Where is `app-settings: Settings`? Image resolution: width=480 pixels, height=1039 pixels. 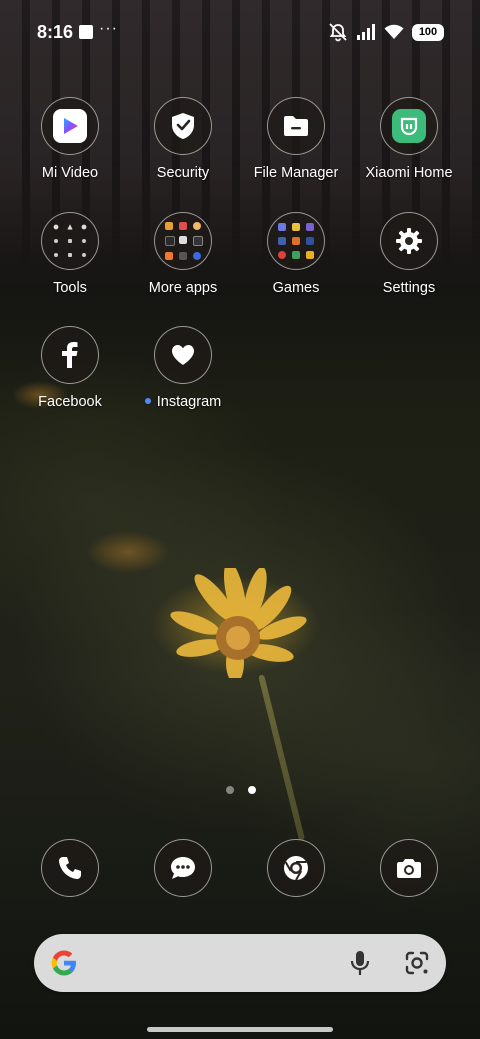
app-settings: Settings is located at coordinates (409, 254).